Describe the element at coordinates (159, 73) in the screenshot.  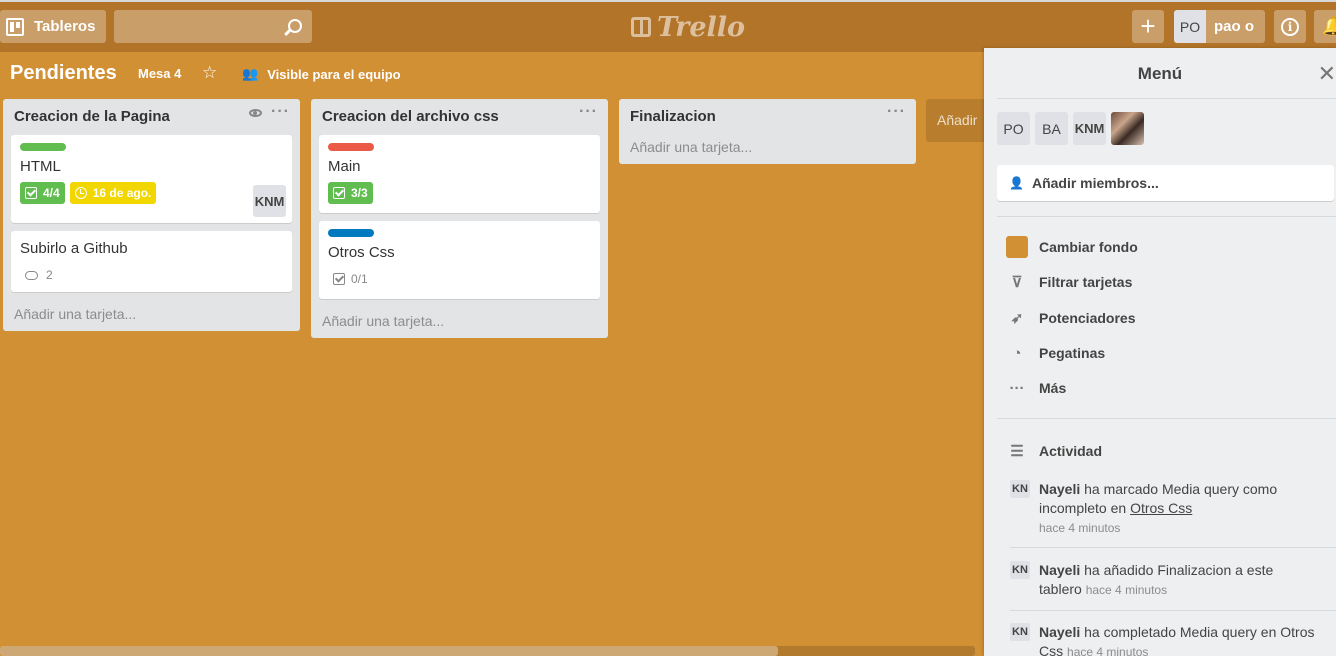
I see `board-team: Mesa 4` at that location.